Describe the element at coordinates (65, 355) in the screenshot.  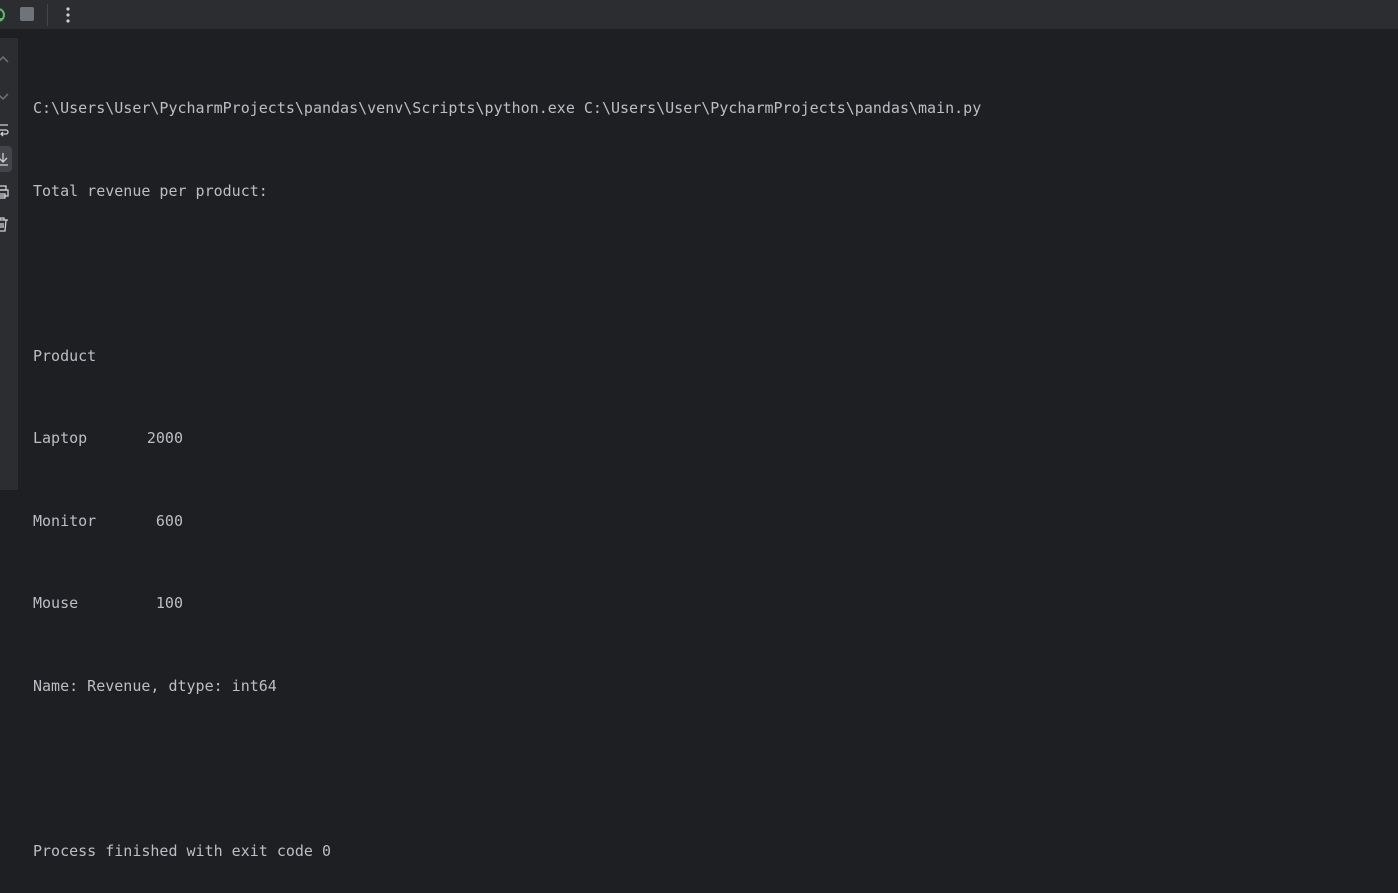
I see `index-name: Product` at that location.